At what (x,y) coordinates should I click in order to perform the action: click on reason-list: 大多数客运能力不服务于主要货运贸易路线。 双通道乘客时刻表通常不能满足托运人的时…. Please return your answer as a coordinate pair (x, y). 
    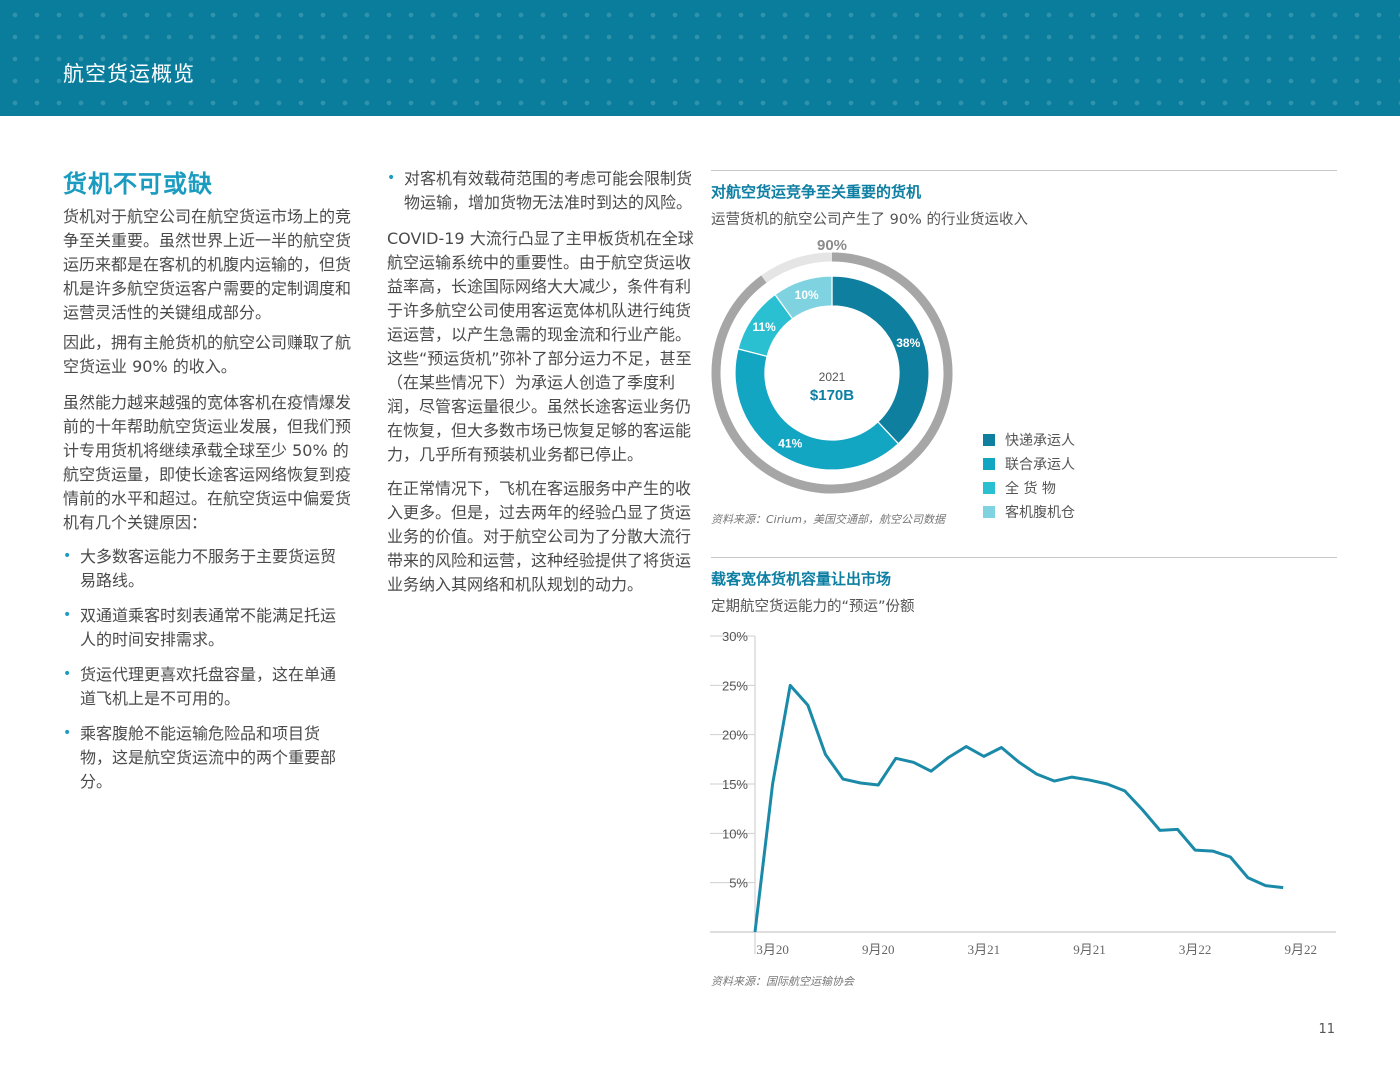
    Looking at the image, I should click on (207, 669).